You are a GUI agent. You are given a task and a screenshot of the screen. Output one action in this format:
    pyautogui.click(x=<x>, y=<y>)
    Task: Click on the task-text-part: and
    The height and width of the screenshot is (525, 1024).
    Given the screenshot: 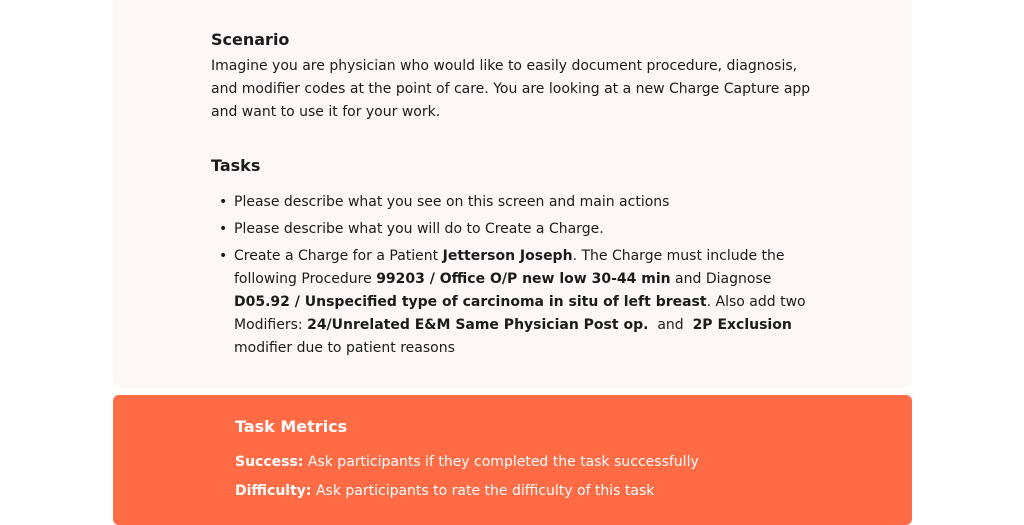 What is the action you would take?
    pyautogui.click(x=670, y=325)
    